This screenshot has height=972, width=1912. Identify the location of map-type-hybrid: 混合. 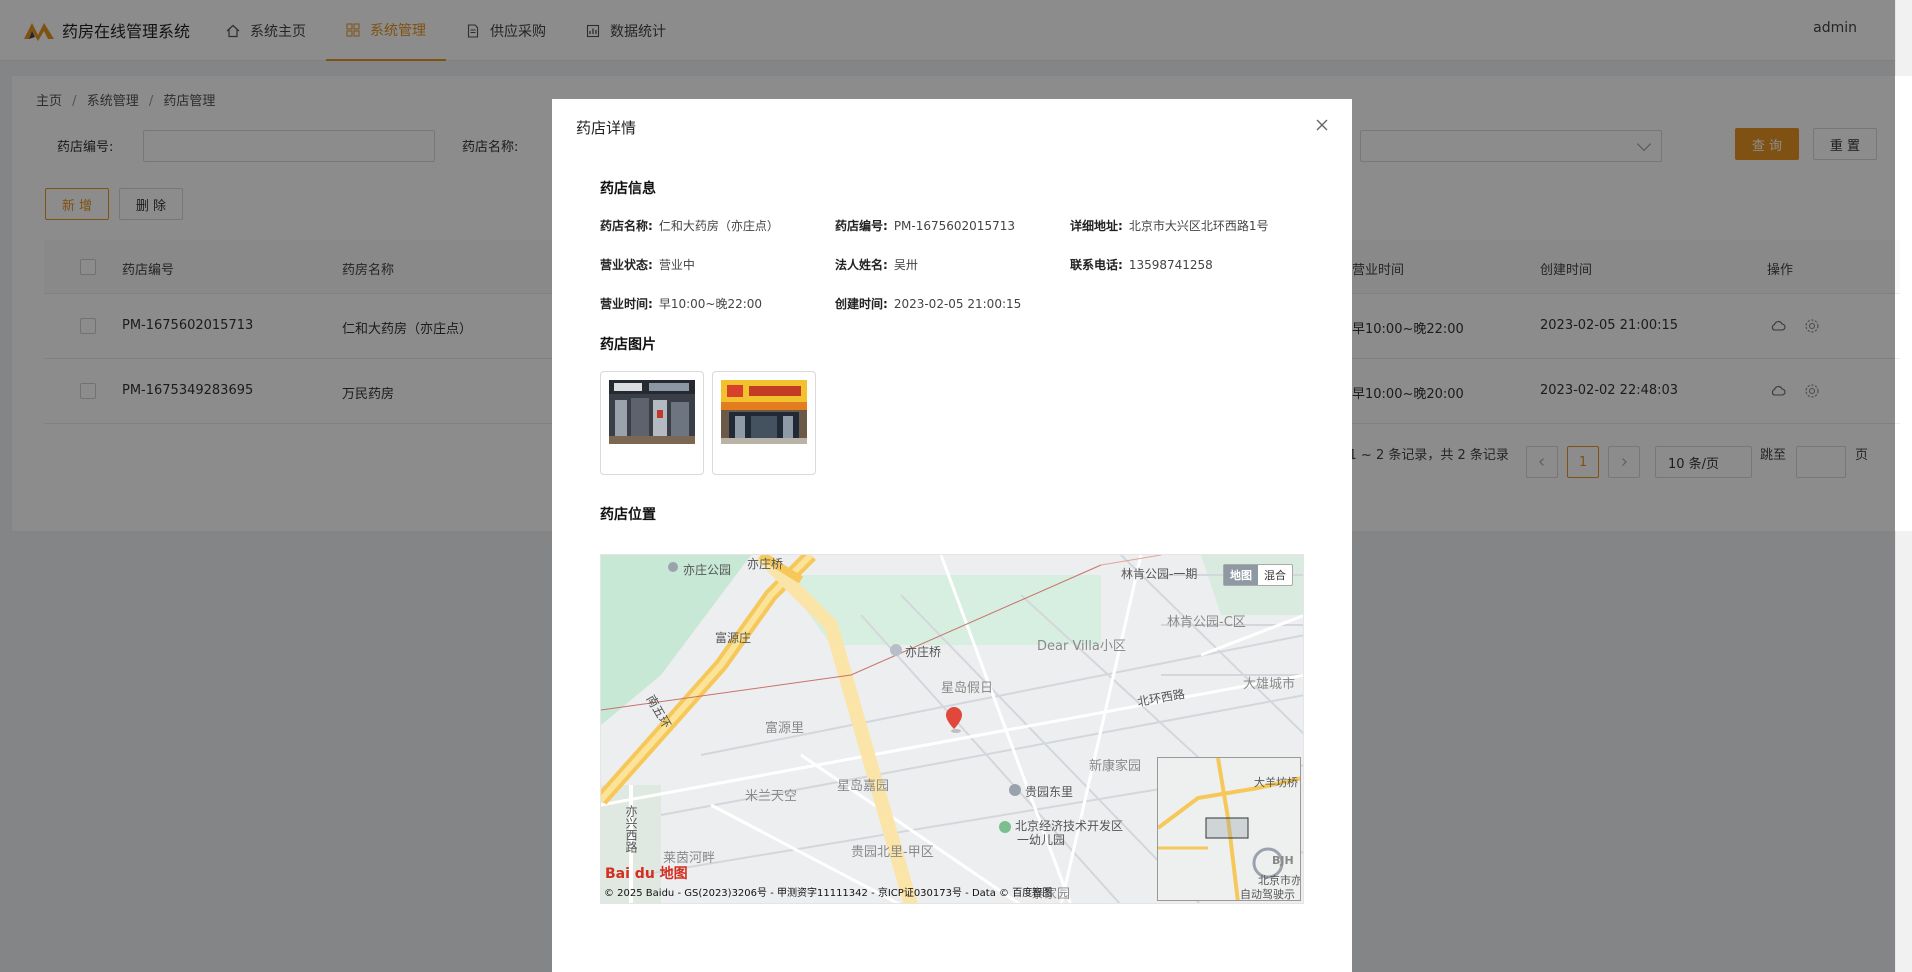
(1275, 575).